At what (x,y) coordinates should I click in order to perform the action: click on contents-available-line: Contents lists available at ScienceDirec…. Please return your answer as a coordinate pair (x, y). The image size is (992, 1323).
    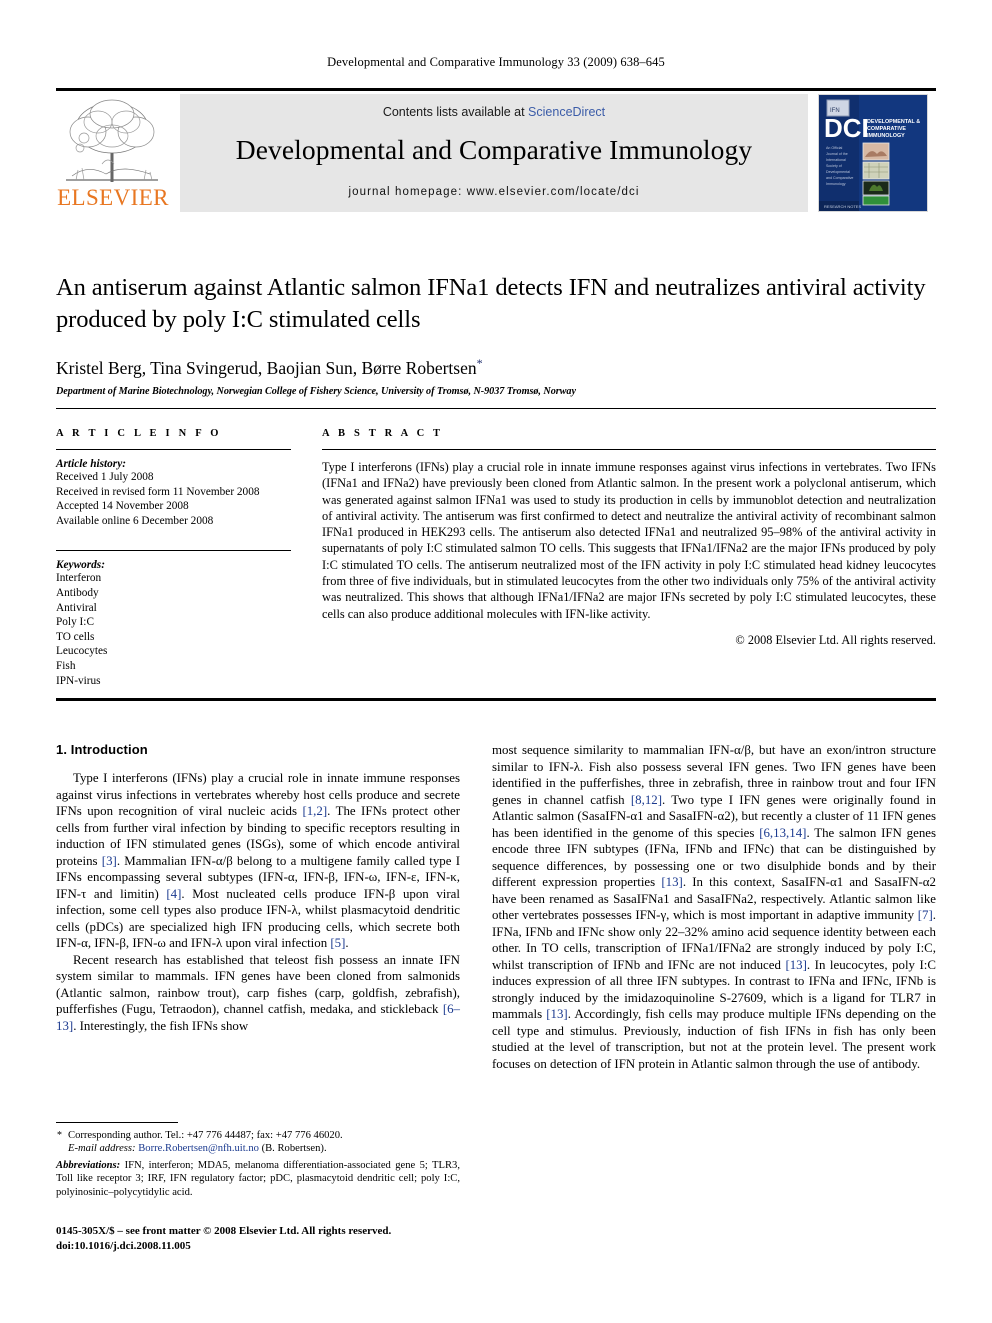
    Looking at the image, I should click on (494, 112).